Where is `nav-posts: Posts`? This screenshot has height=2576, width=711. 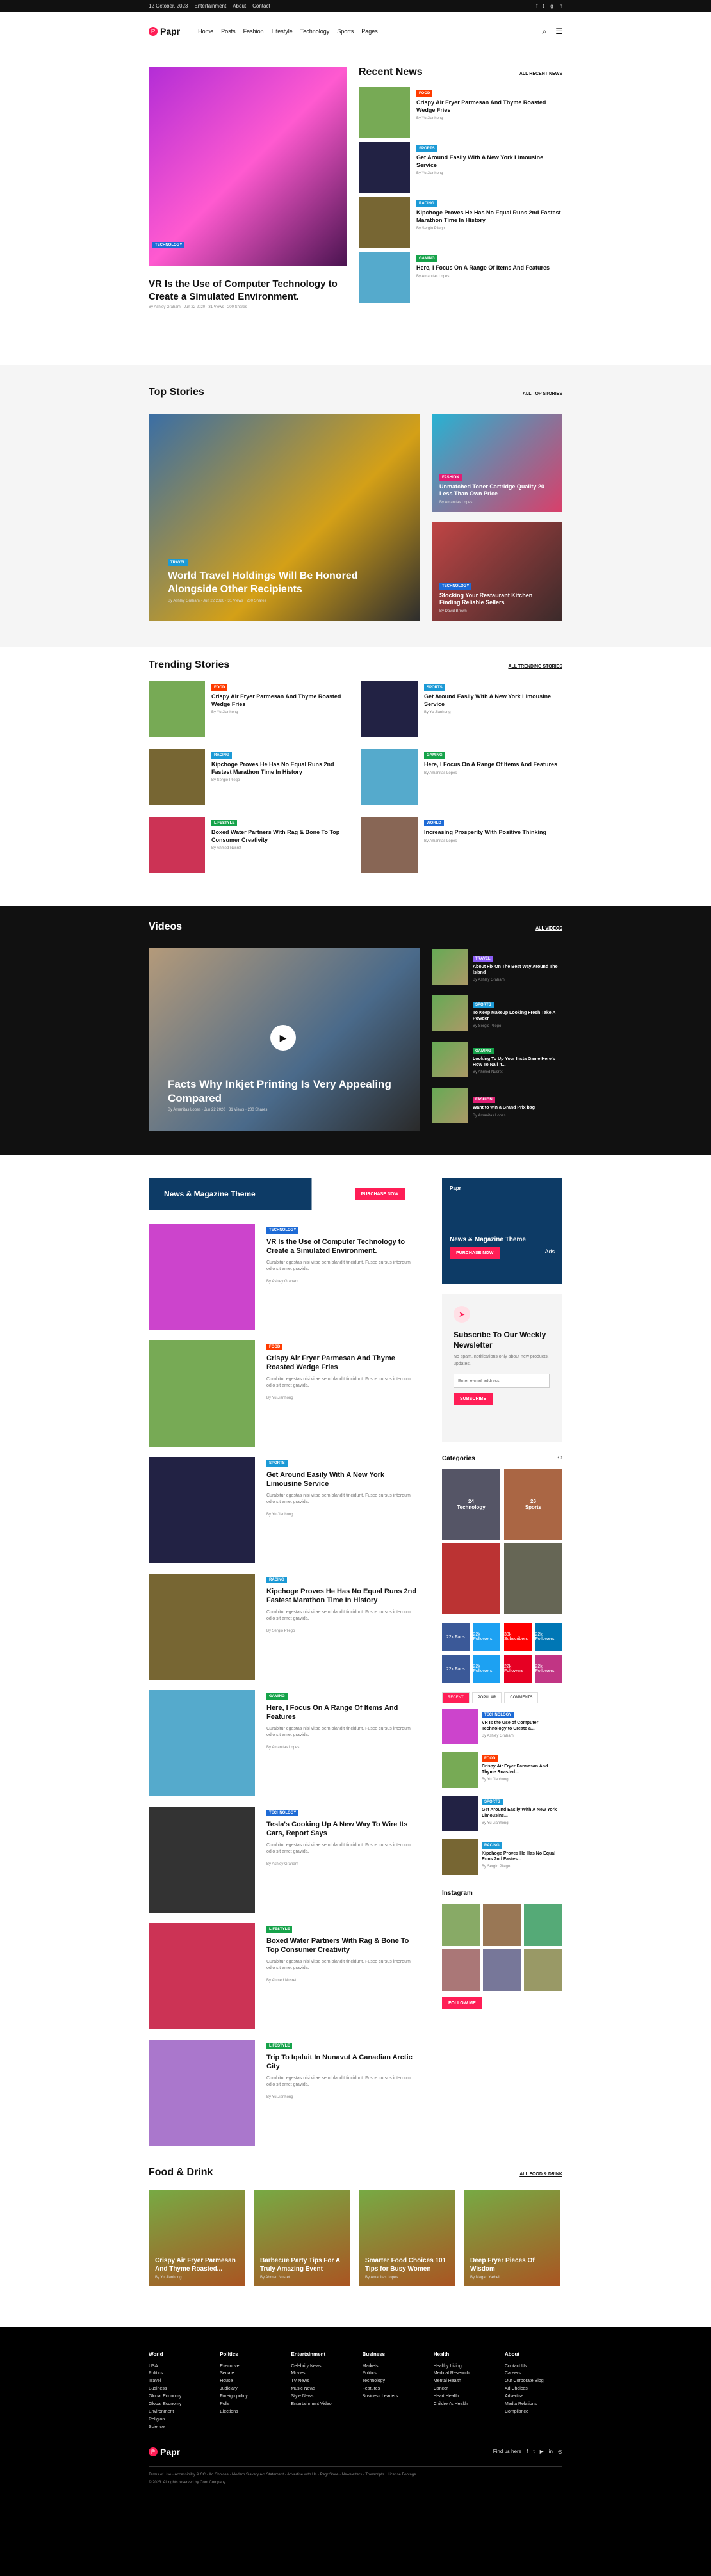
nav-posts: Posts is located at coordinates (228, 31).